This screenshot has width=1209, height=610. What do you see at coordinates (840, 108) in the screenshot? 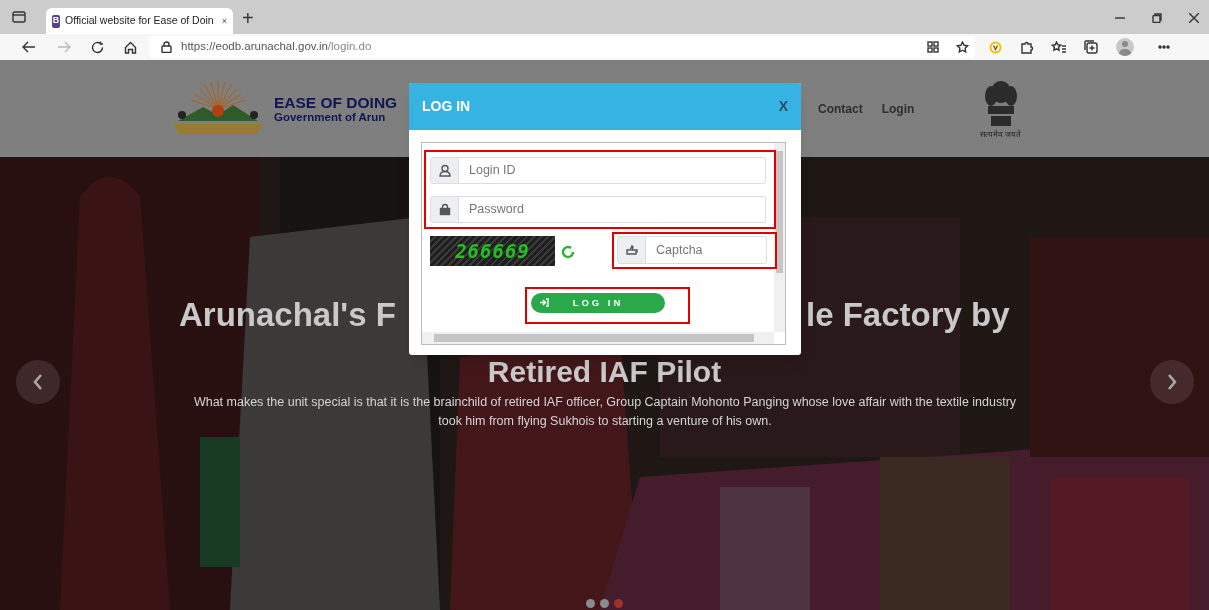
I see `nav-link: Contact` at bounding box center [840, 108].